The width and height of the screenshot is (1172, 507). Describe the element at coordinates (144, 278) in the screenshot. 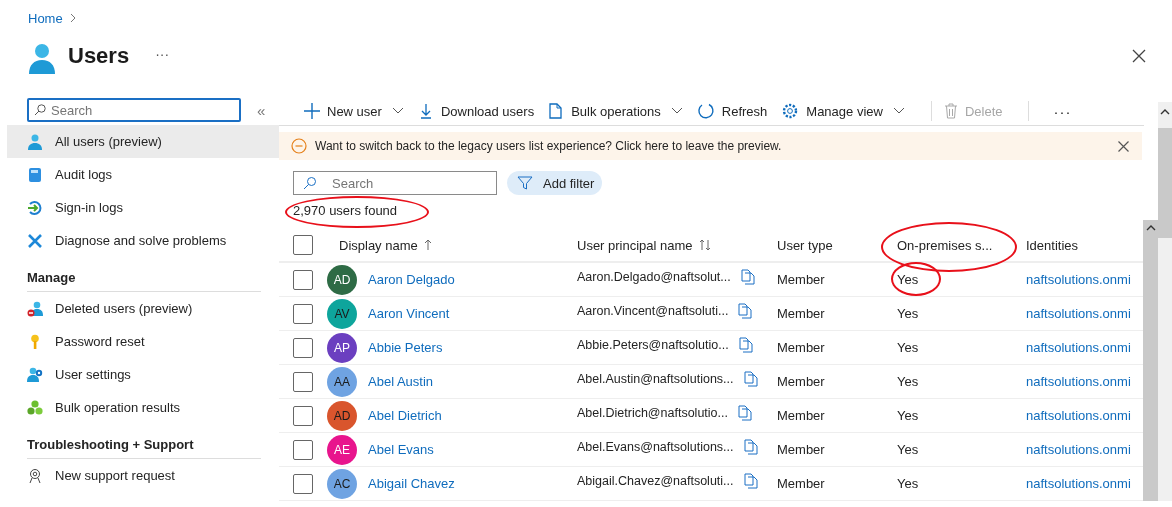

I see `section-heading: Manage` at that location.